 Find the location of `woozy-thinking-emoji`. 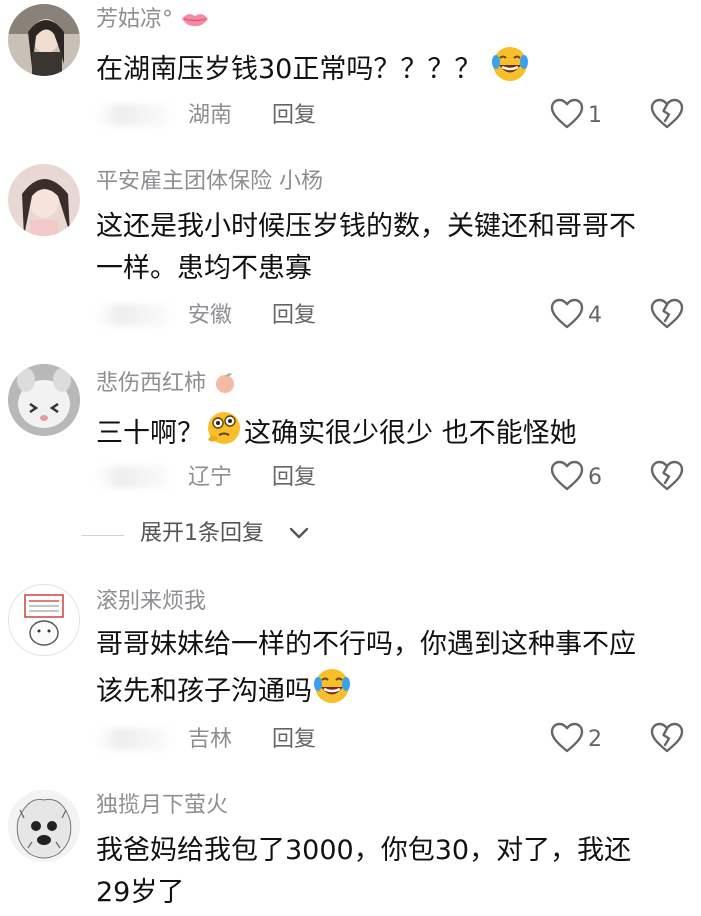

woozy-thinking-emoji is located at coordinates (224, 434).